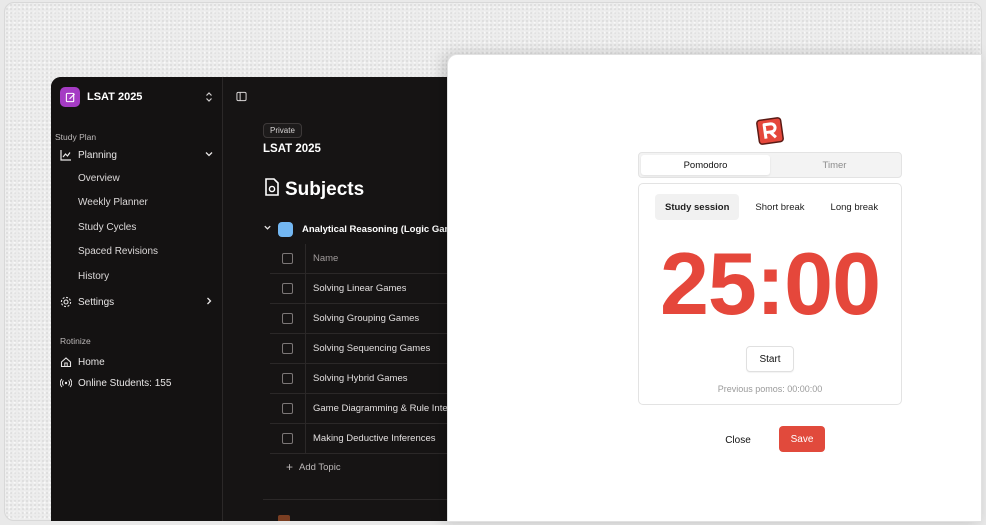  Describe the element at coordinates (770, 283) in the screenshot. I see `timer-display: 25:00` at that location.